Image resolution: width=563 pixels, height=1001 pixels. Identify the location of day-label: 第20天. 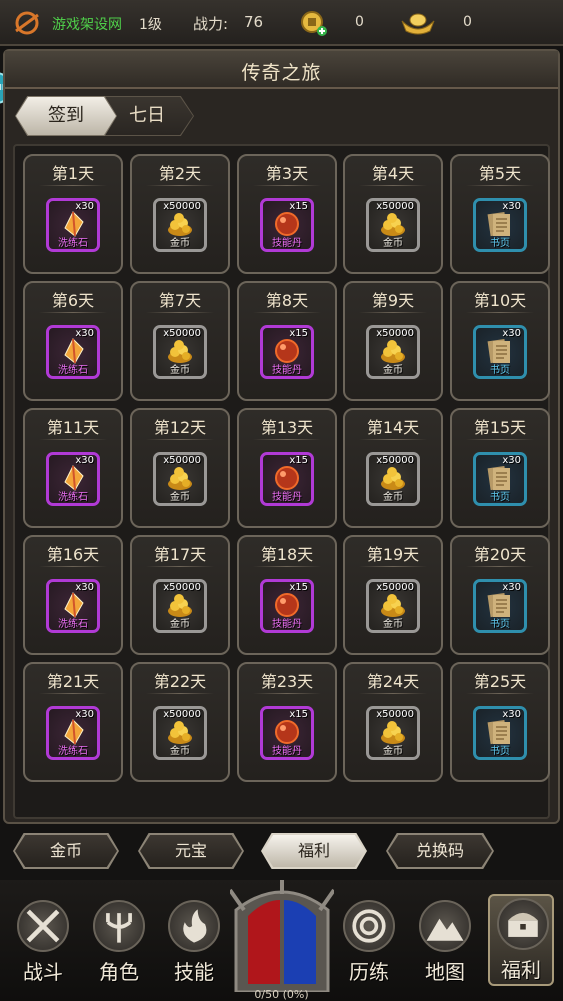
(500, 554).